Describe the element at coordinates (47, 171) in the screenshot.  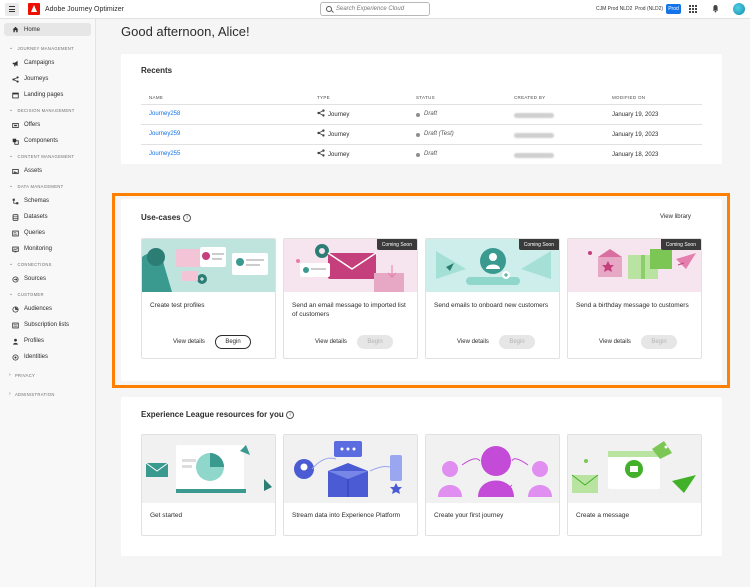
I see `sidebar-item-assets: Assets` at that location.